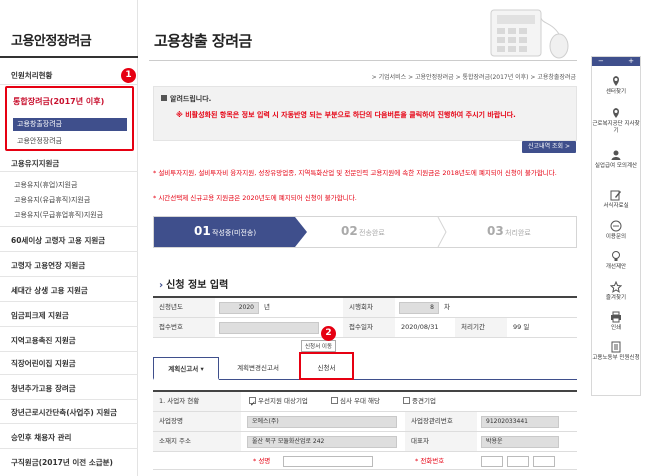 The height and width of the screenshot is (476, 647). Describe the element at coordinates (197, 401) in the screenshot. I see `business-status-label: 1. 사업자 현황` at that location.